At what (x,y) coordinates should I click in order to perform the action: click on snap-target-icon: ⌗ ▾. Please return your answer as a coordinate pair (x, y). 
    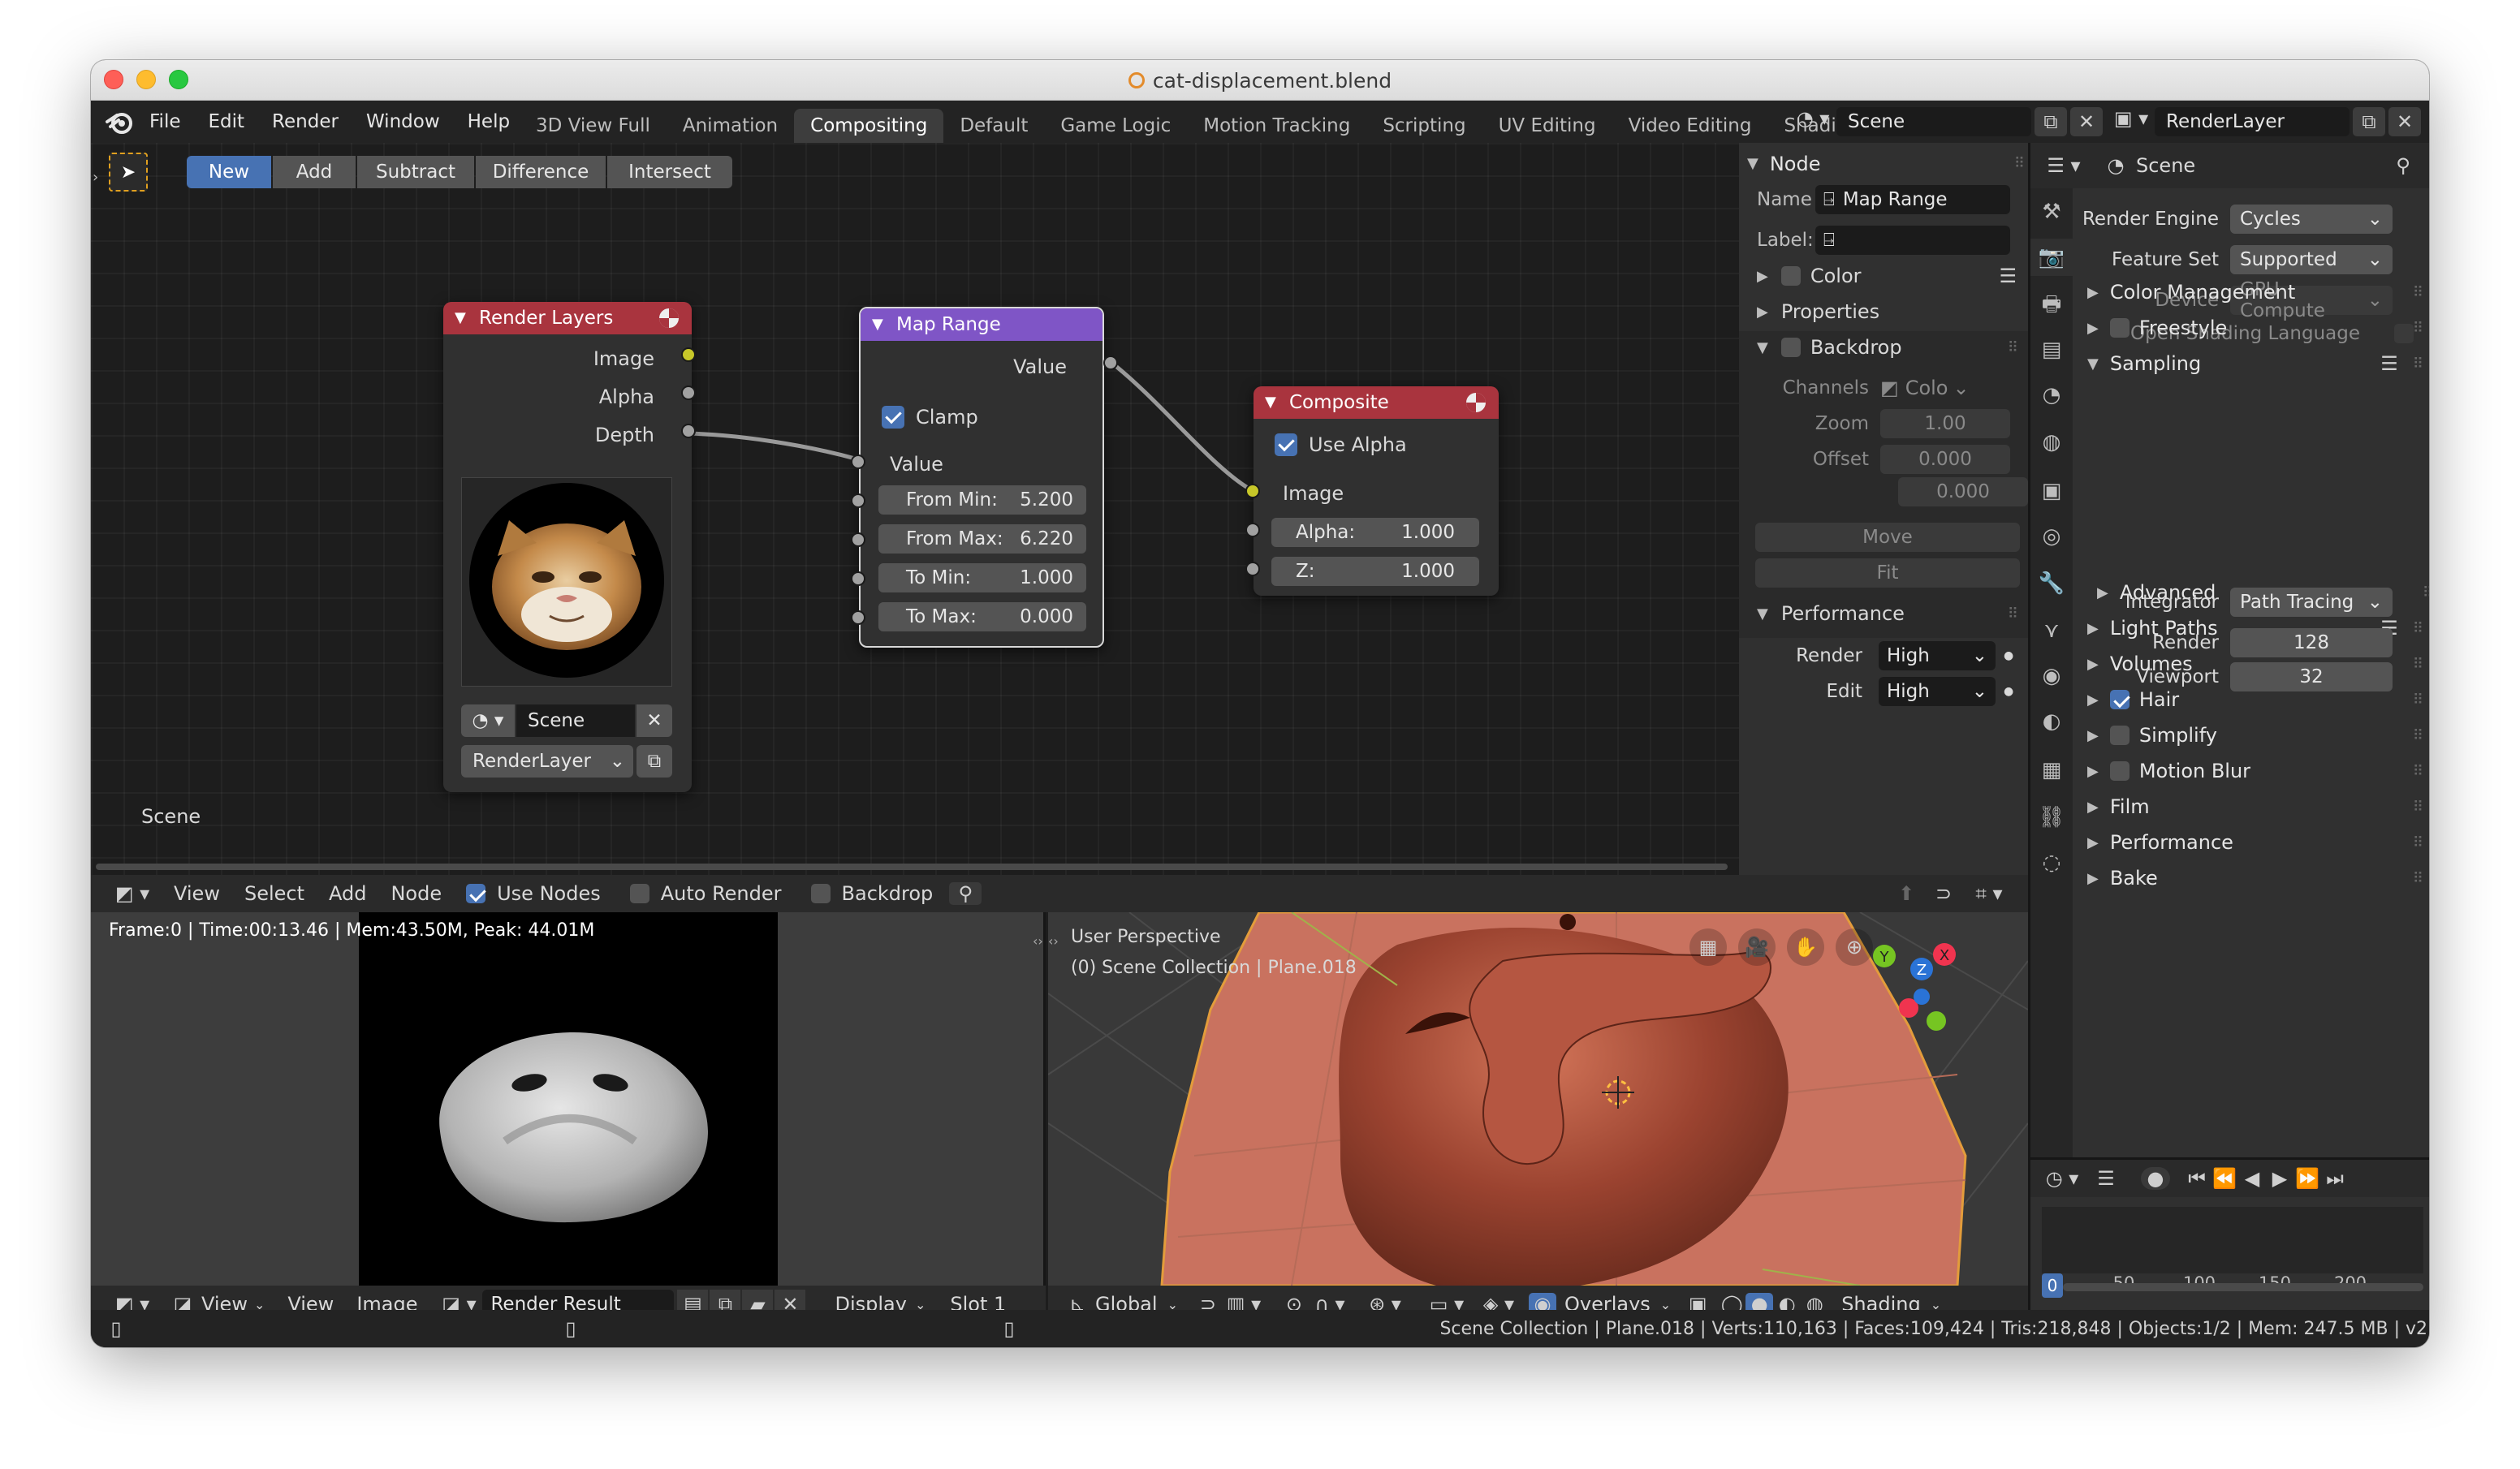
    Looking at the image, I should click on (1989, 893).